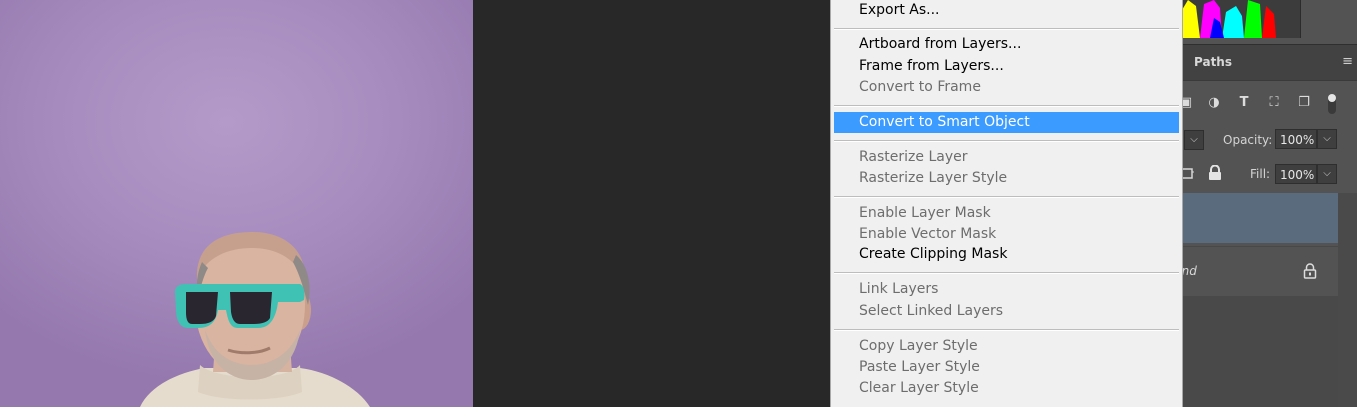  I want to click on panel-menu-icon: ≡, so click(1347, 61).